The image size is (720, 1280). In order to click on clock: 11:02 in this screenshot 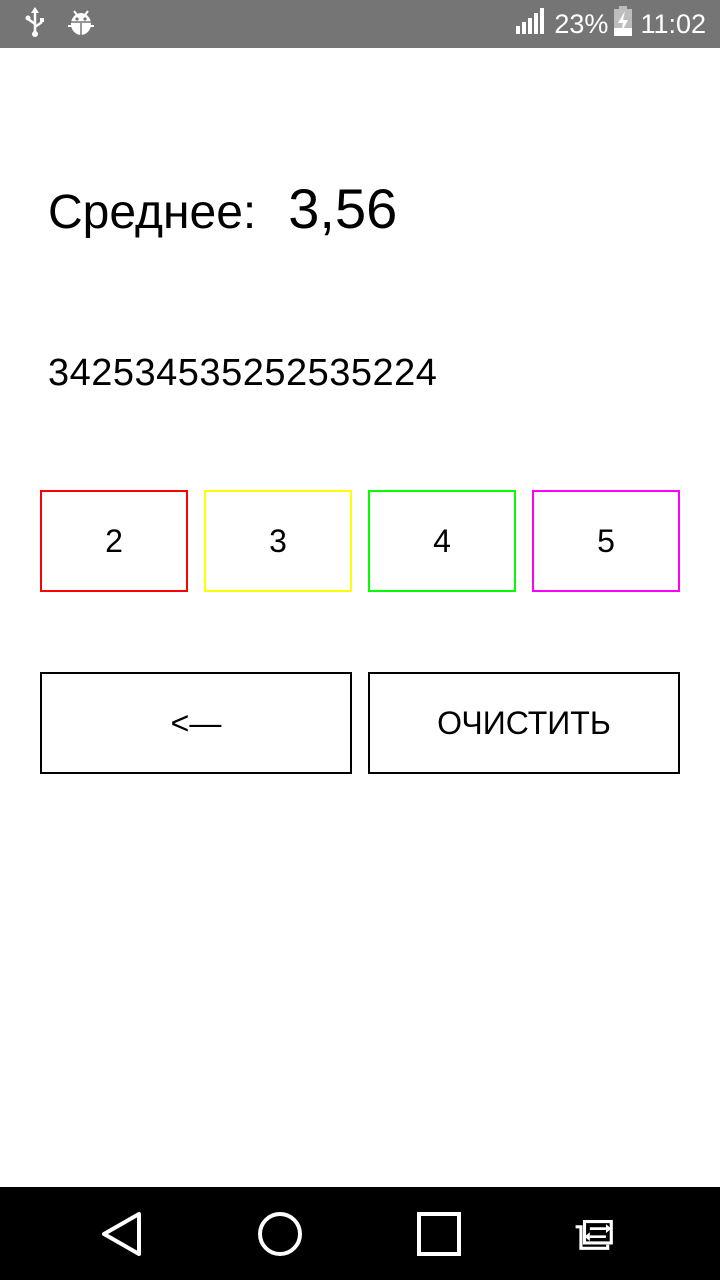, I will do `click(673, 23)`.